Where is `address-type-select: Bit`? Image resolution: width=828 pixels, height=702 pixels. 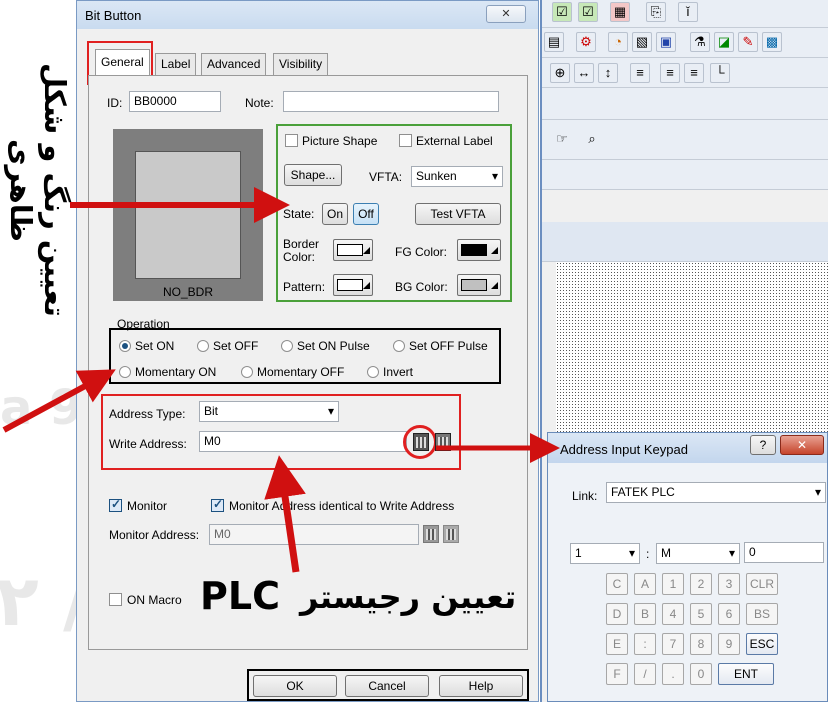 address-type-select: Bit is located at coordinates (269, 411).